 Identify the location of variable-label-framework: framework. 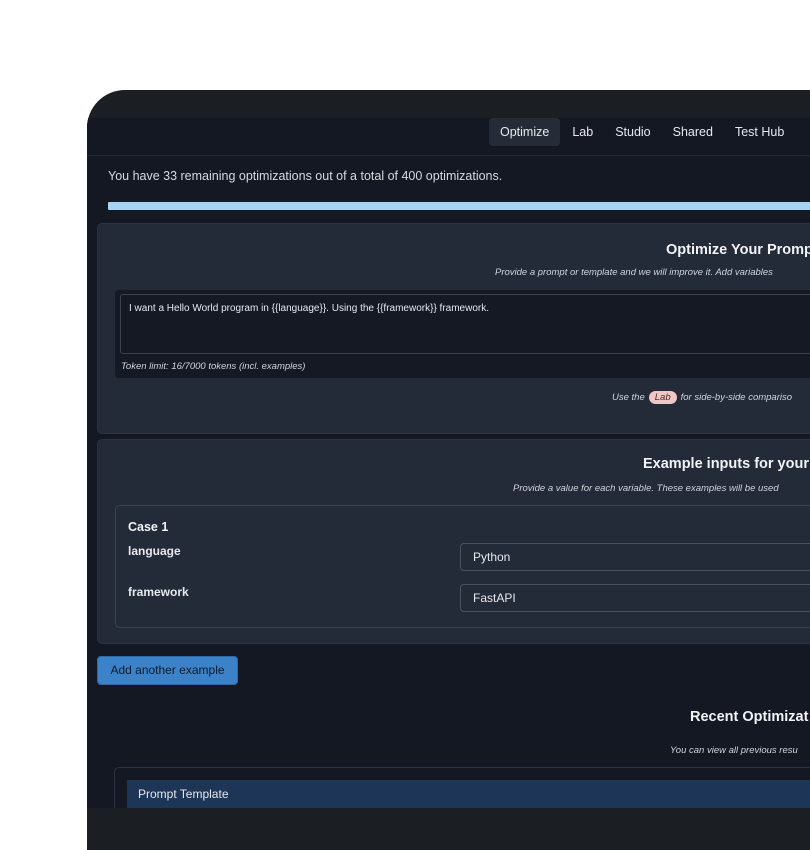
(158, 592).